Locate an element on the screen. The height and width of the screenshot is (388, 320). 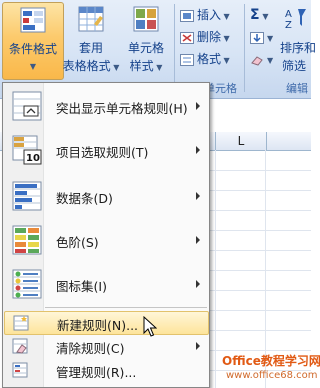
insert-button: 插入 ▼ is located at coordinates (205, 15).